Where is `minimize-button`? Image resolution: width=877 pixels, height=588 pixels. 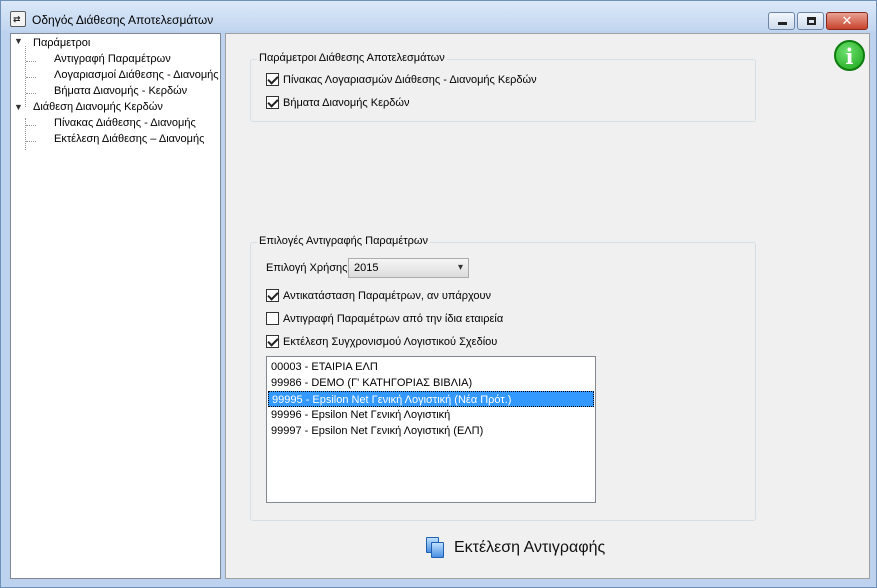 minimize-button is located at coordinates (781, 21).